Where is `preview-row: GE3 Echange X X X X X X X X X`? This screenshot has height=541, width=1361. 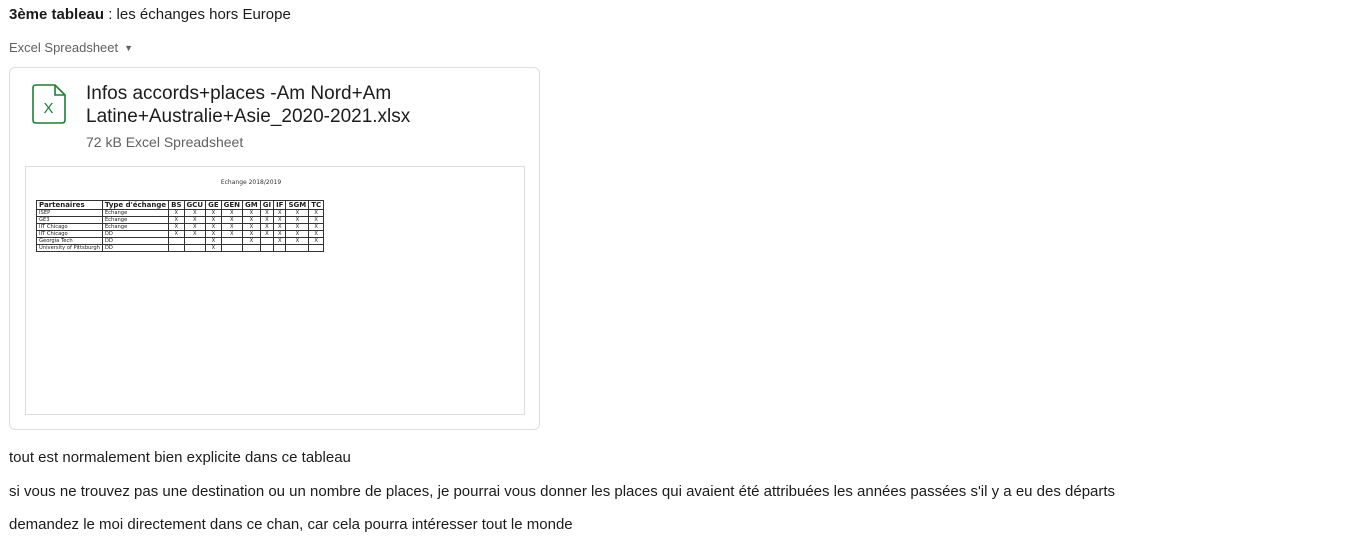
preview-row: GE3 Echange X X X X X X X X X is located at coordinates (180, 220).